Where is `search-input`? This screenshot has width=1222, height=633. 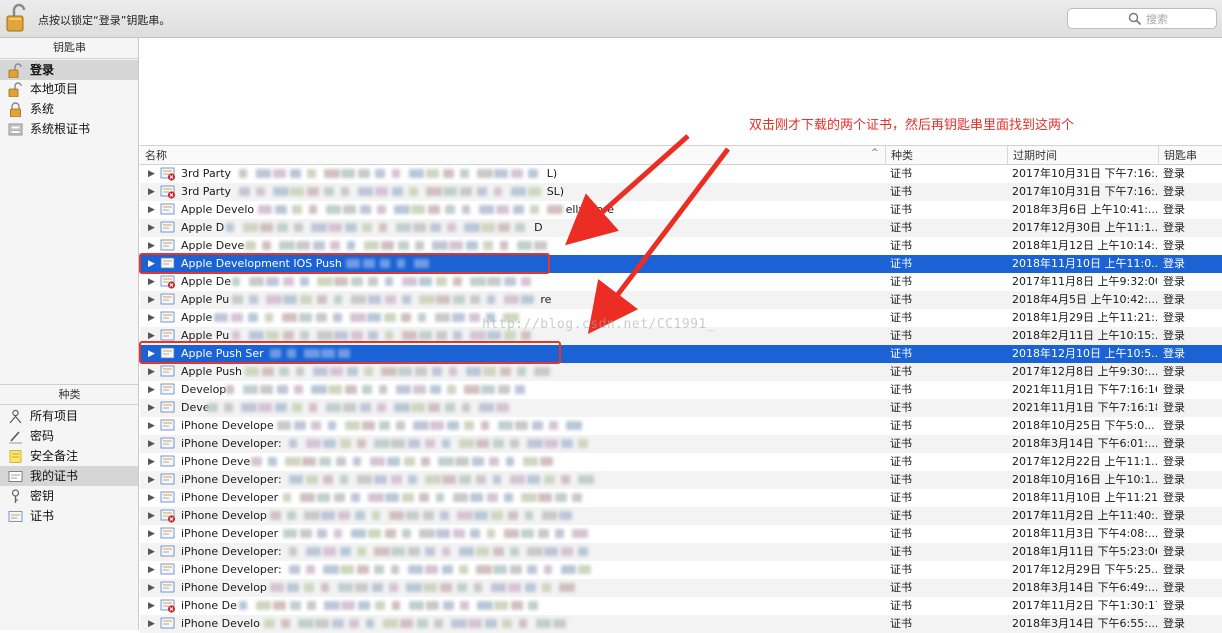 search-input is located at coordinates (1179, 19).